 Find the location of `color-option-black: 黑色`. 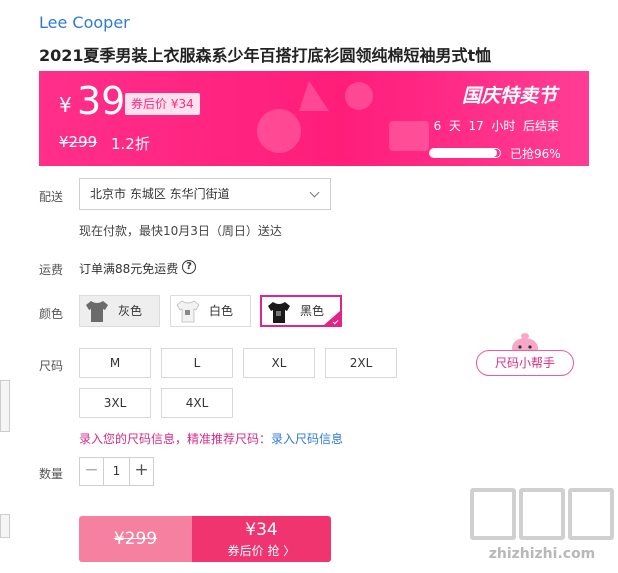

color-option-black: 黑色 is located at coordinates (301, 311).